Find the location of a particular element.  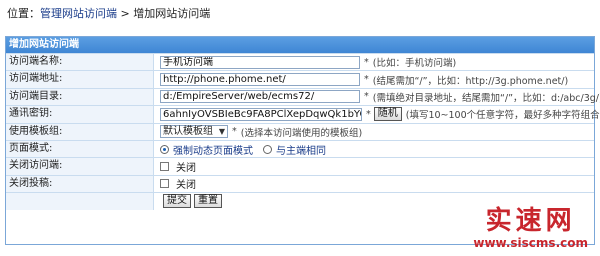

url-input: http://phone.phome.net/ is located at coordinates (260, 80).